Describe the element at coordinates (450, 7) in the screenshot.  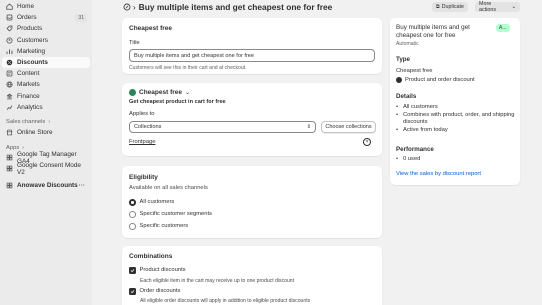
I see `duplicate-button: ⧉ Duplicate` at that location.